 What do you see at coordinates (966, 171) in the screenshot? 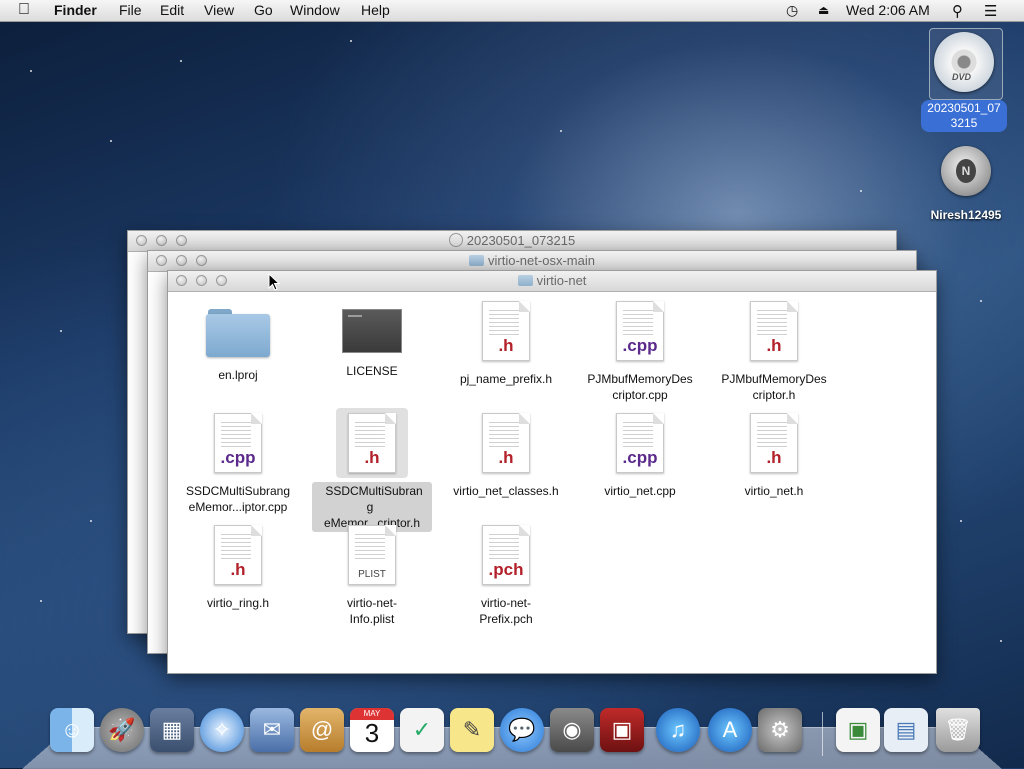
I see `network-disk-icon: N` at bounding box center [966, 171].